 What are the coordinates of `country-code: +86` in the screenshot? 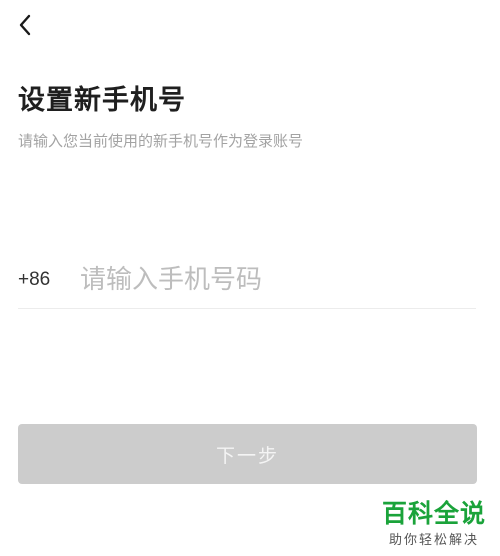 It's located at (49, 280).